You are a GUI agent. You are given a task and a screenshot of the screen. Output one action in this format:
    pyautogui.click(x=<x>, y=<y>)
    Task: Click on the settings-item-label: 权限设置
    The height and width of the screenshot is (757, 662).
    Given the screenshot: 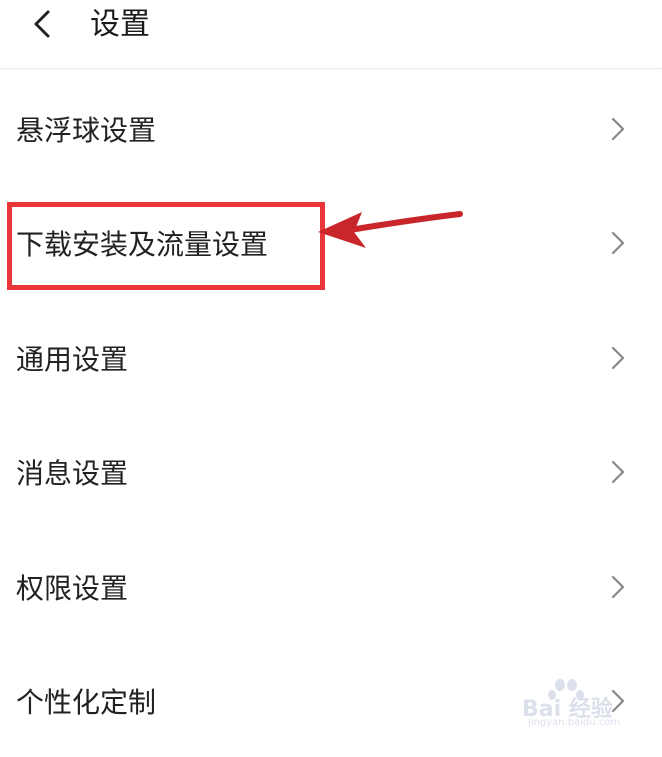 What is the action you would take?
    pyautogui.click(x=72, y=588)
    